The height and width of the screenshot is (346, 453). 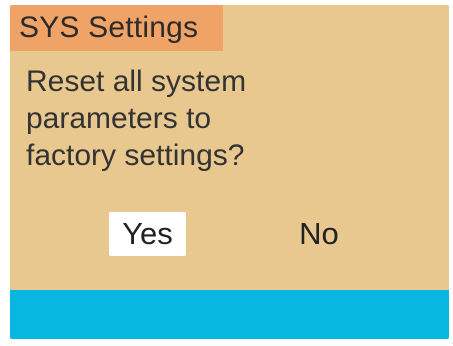 What do you see at coordinates (119, 118) in the screenshot?
I see `message-line-2: parameters to` at bounding box center [119, 118].